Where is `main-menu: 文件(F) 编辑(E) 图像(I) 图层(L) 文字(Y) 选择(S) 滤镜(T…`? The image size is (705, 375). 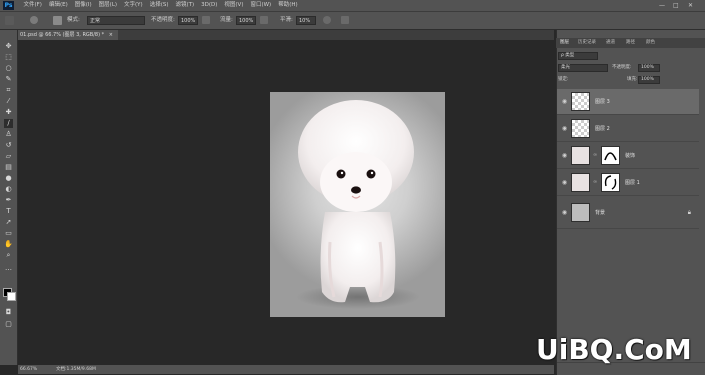 main-menu: 文件(F) 编辑(E) 图像(I) 图层(L) 文字(Y) 选择(S) 滤镜(T… is located at coordinates (160, 5).